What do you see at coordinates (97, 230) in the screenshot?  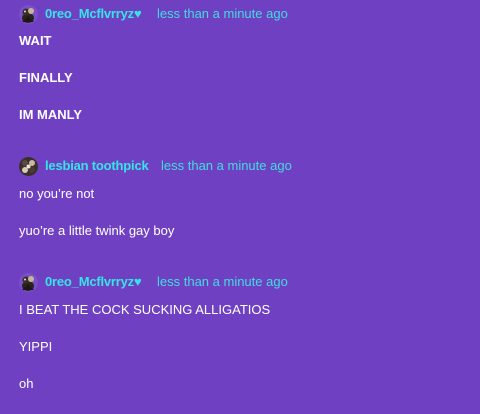 I see `message-line: yuo’re a little twink gay boy` at bounding box center [97, 230].